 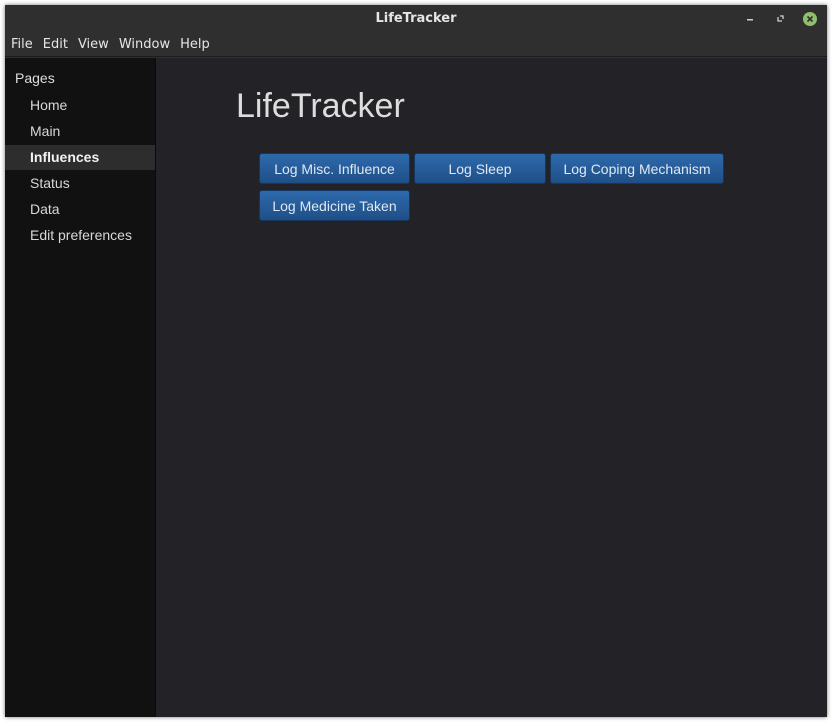 I want to click on title-bar: LifeTracker, so click(x=416, y=19).